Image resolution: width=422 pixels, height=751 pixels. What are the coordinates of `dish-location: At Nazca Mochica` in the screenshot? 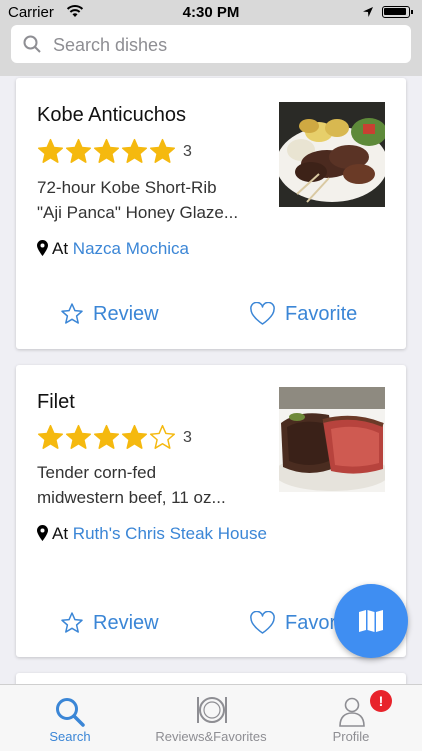 It's located at (152, 249).